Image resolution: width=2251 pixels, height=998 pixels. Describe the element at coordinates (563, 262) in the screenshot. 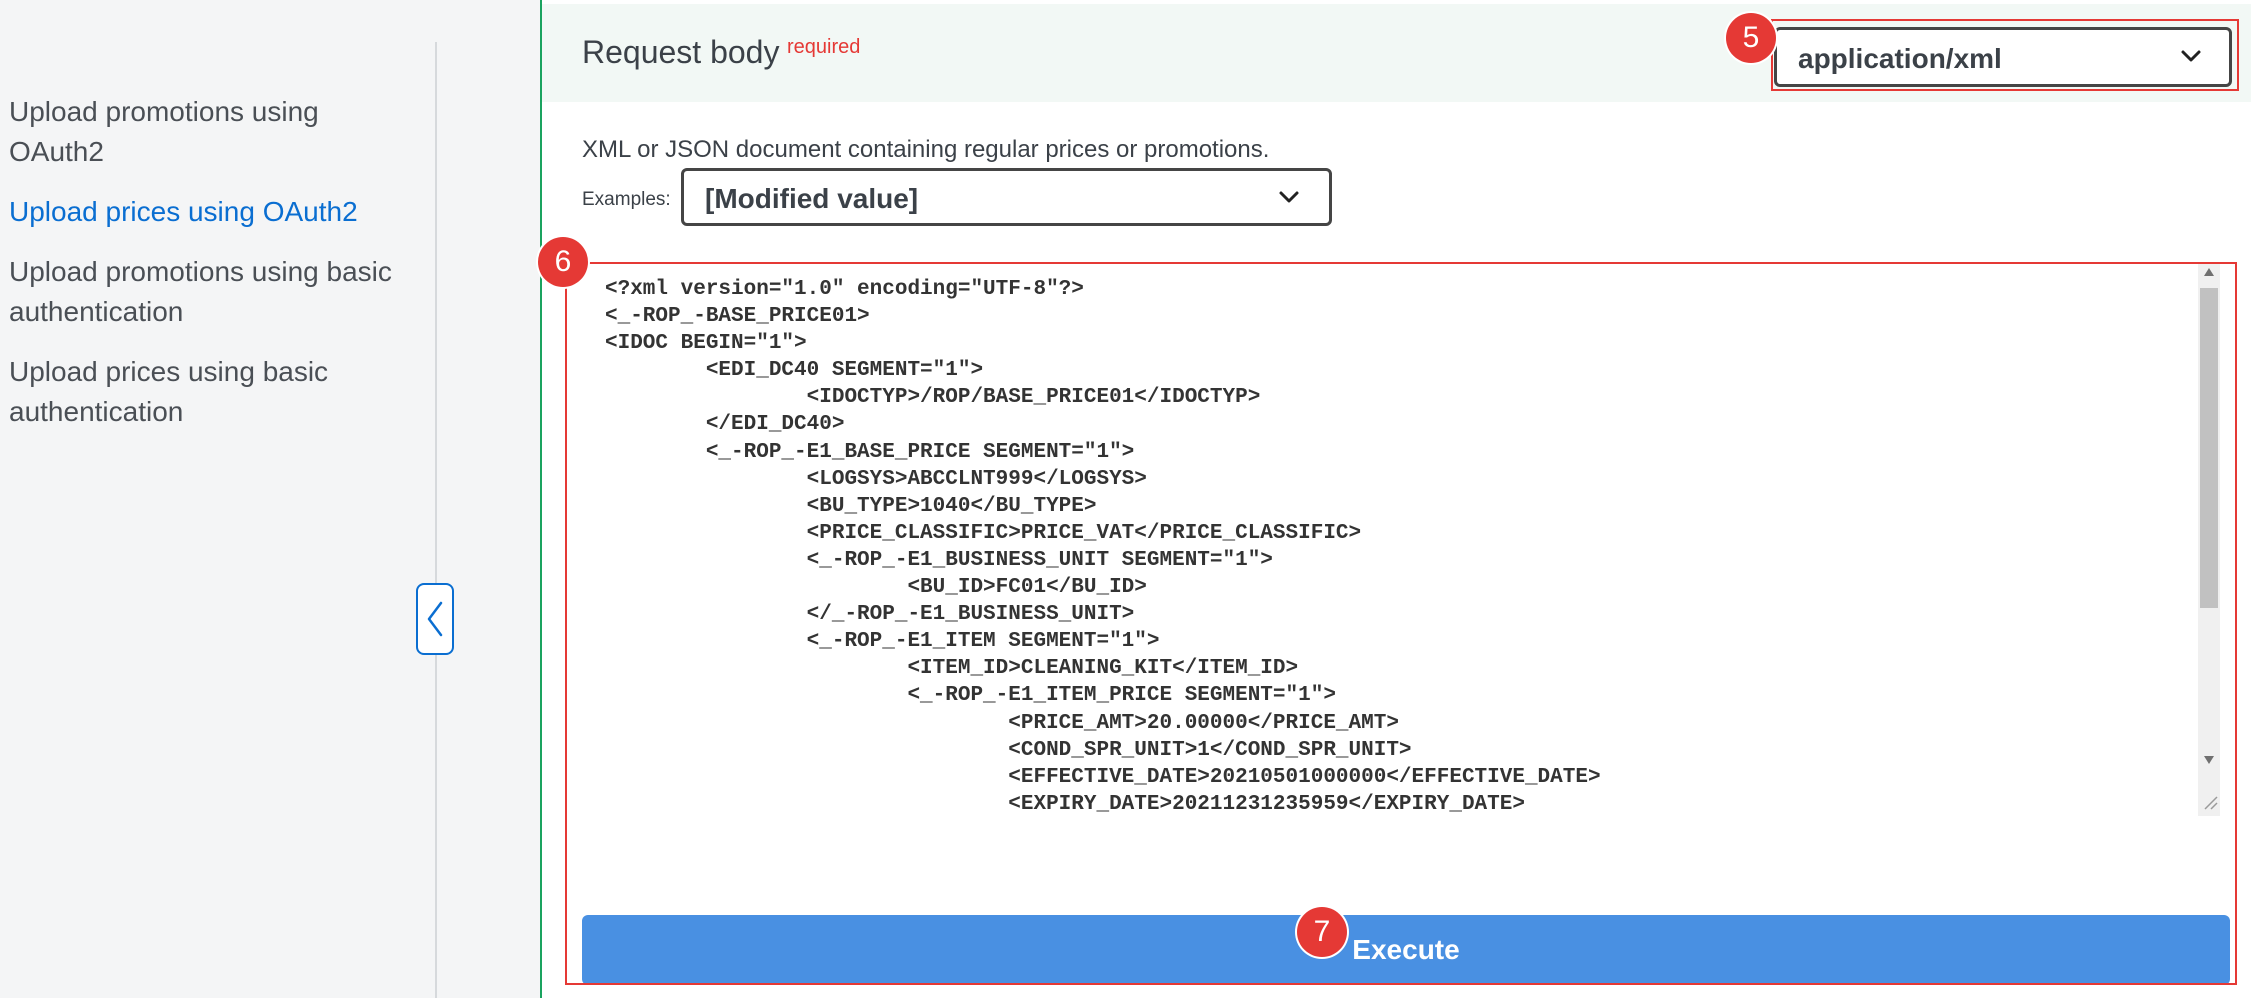

I see `annotation-badge-6: 6` at that location.